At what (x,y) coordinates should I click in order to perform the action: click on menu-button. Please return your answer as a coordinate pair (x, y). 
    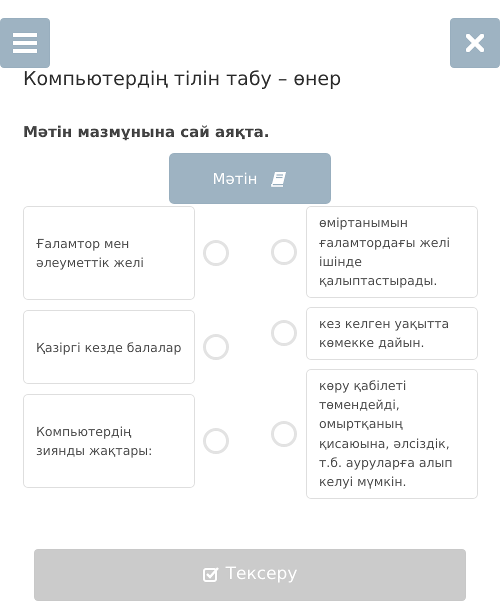
    Looking at the image, I should click on (25, 43).